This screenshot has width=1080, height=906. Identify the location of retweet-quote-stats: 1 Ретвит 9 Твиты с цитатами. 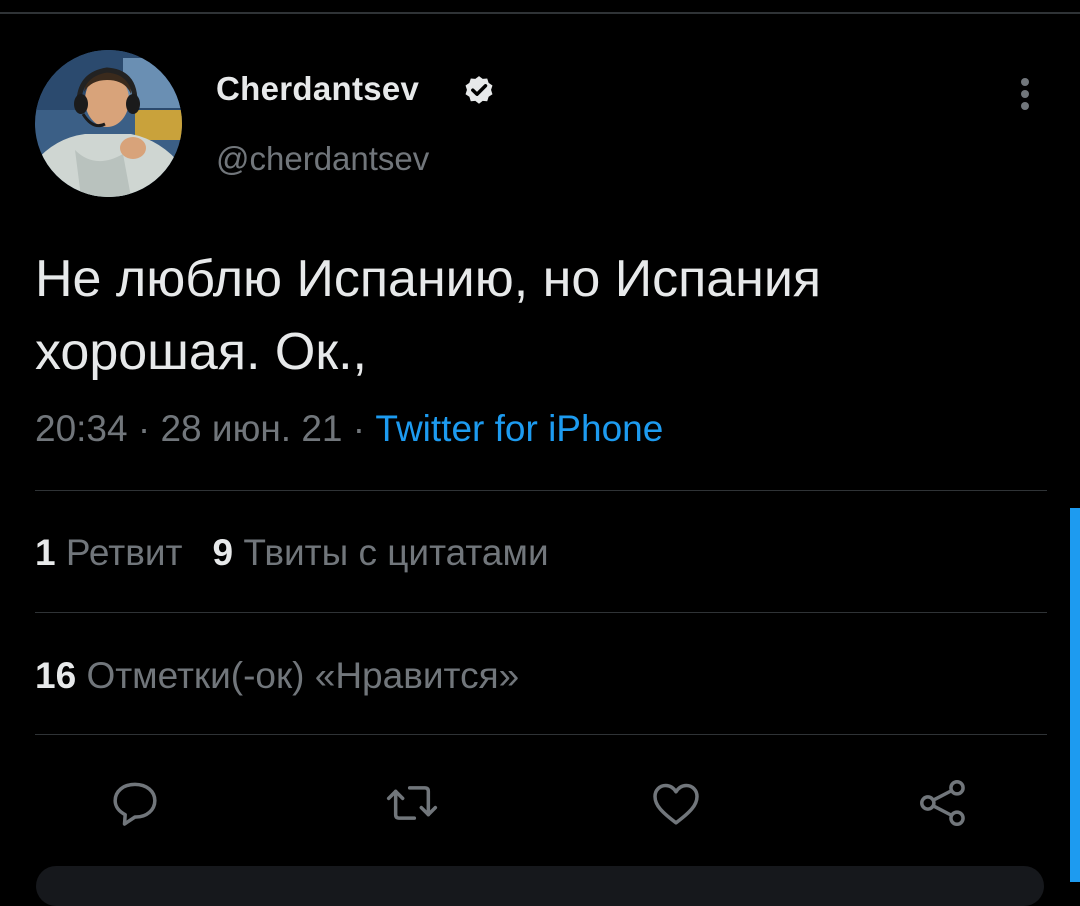
(292, 553).